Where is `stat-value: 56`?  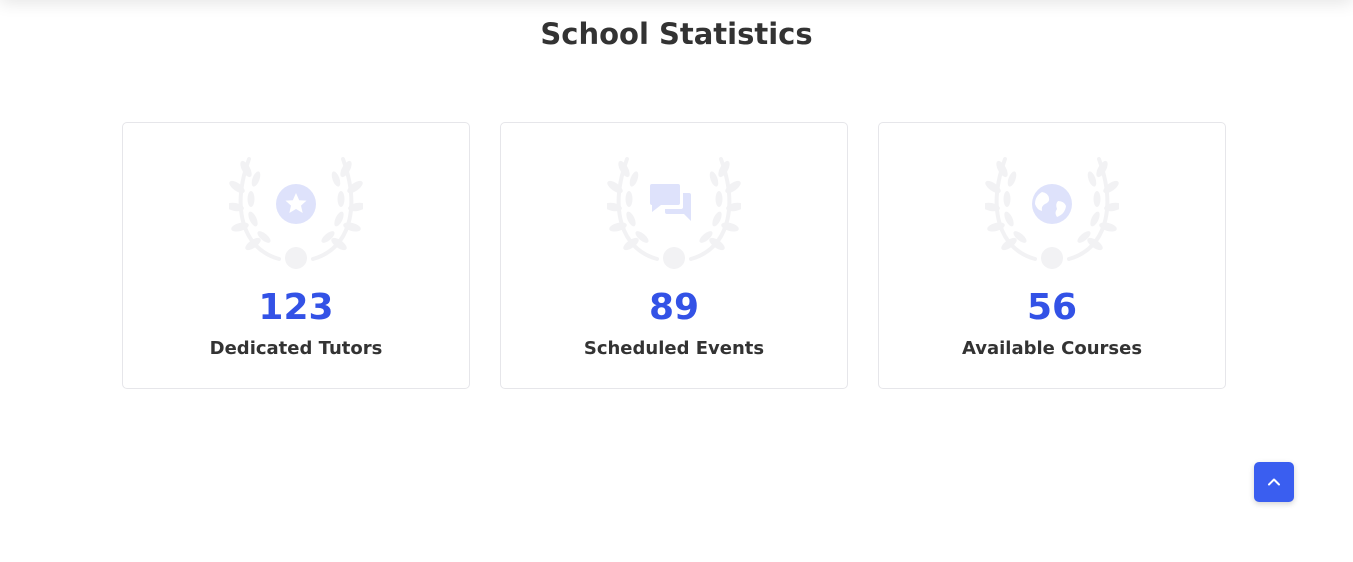 stat-value: 56 is located at coordinates (1052, 307).